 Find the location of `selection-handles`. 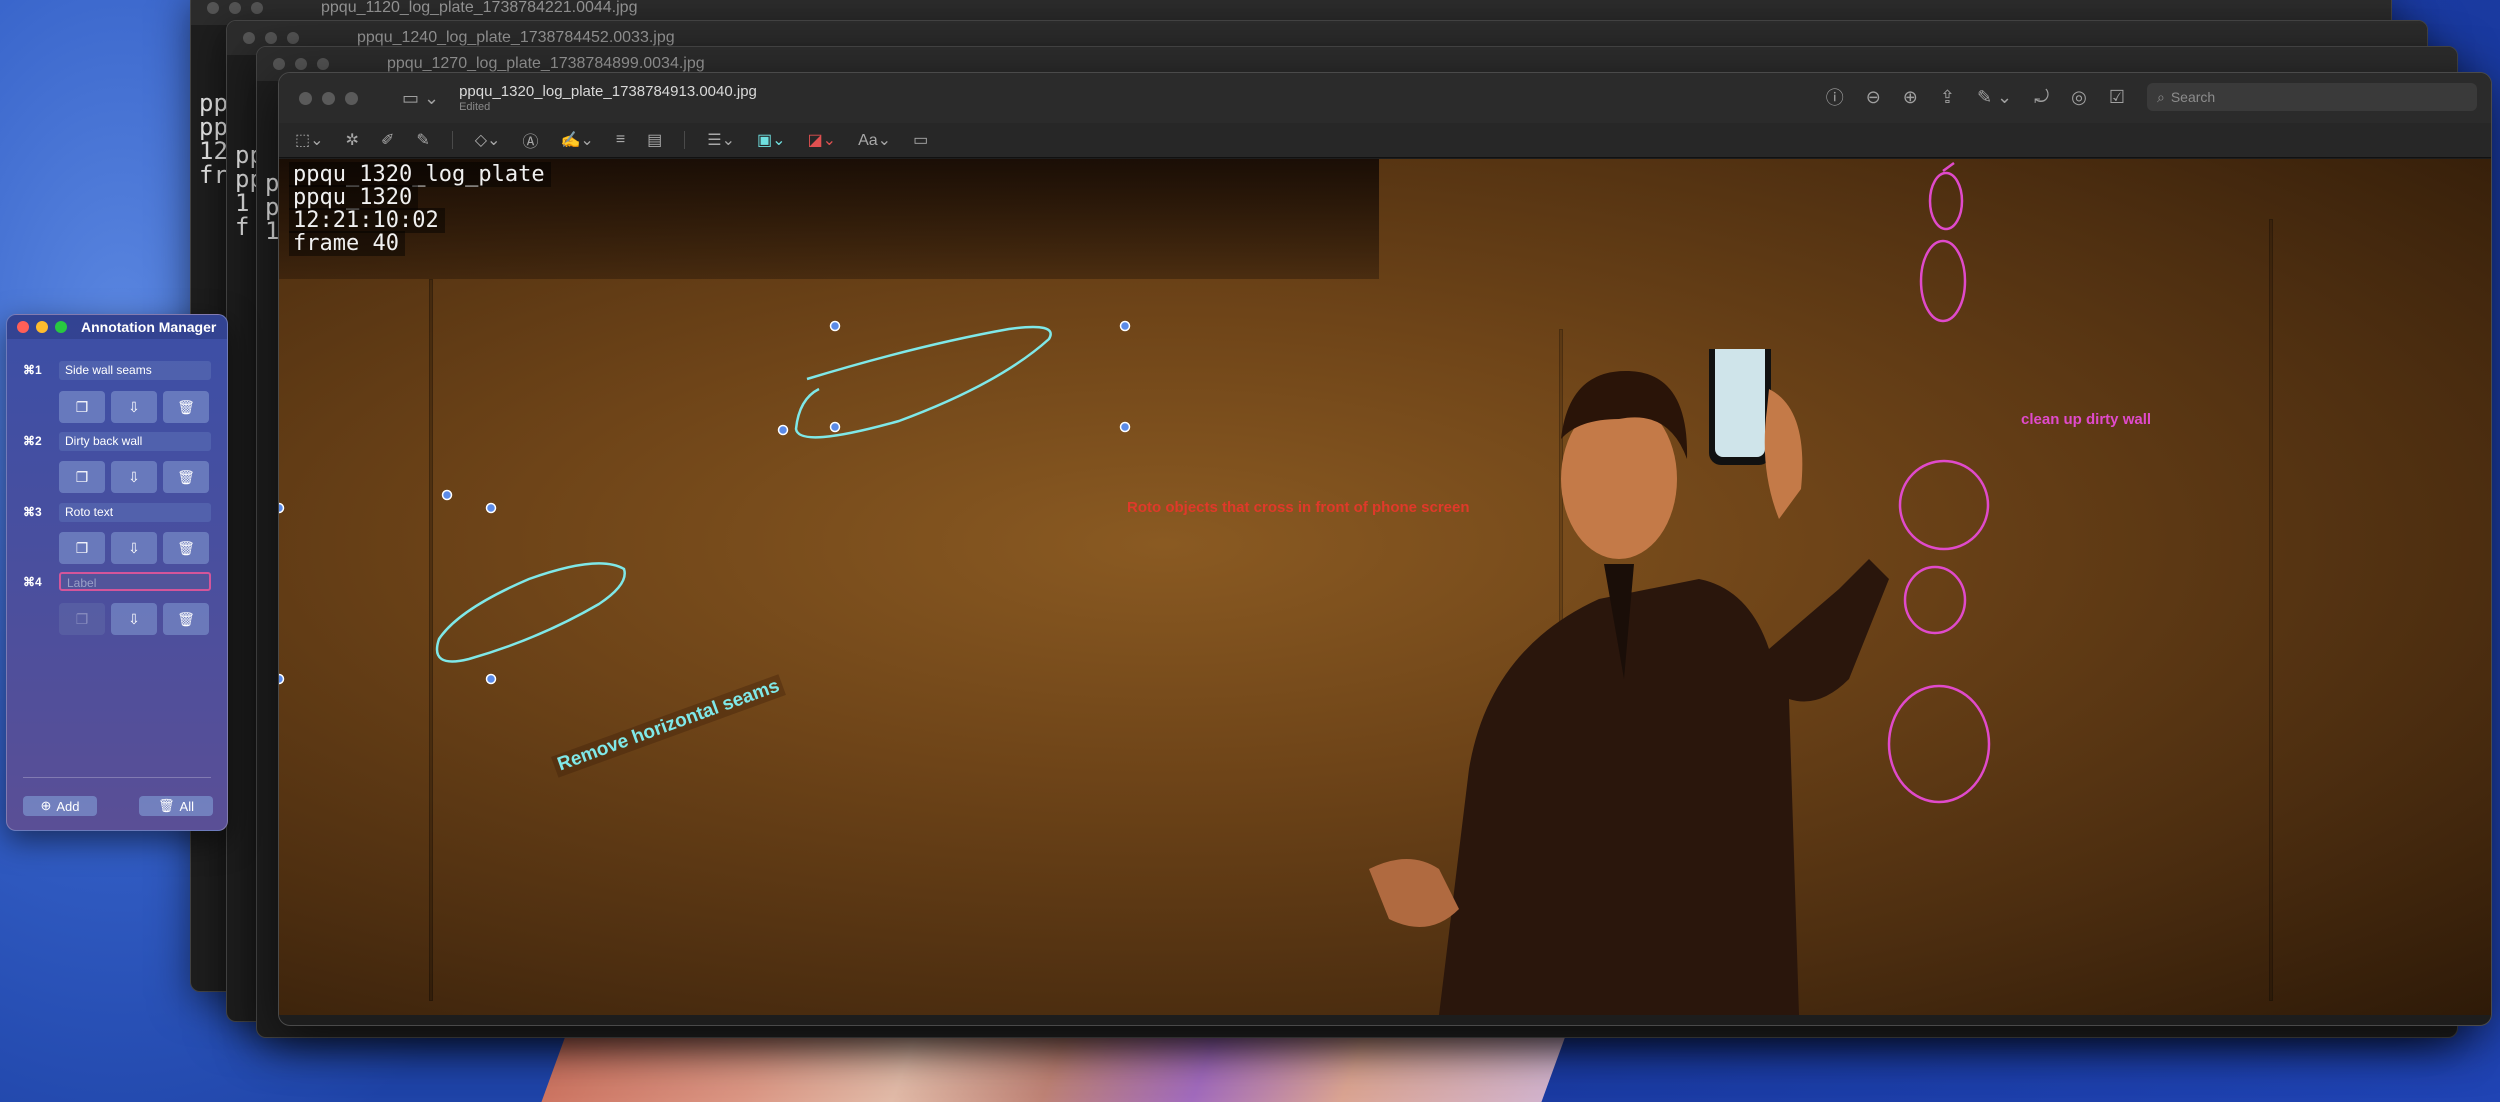

selection-handles is located at coordinates (705, 502).